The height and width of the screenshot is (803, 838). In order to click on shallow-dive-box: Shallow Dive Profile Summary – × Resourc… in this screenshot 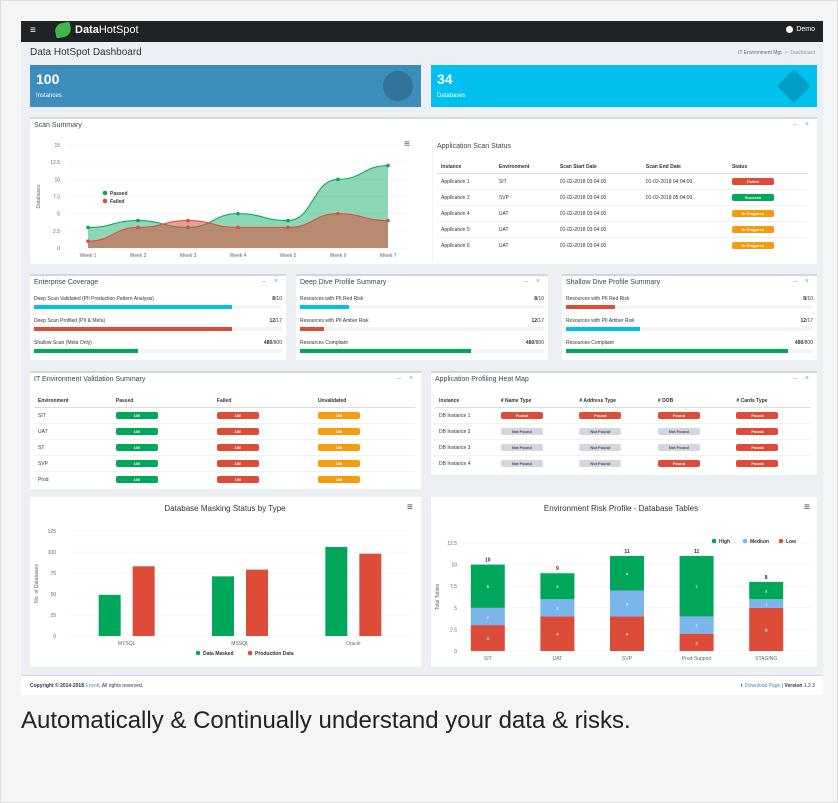, I will do `click(689, 317)`.